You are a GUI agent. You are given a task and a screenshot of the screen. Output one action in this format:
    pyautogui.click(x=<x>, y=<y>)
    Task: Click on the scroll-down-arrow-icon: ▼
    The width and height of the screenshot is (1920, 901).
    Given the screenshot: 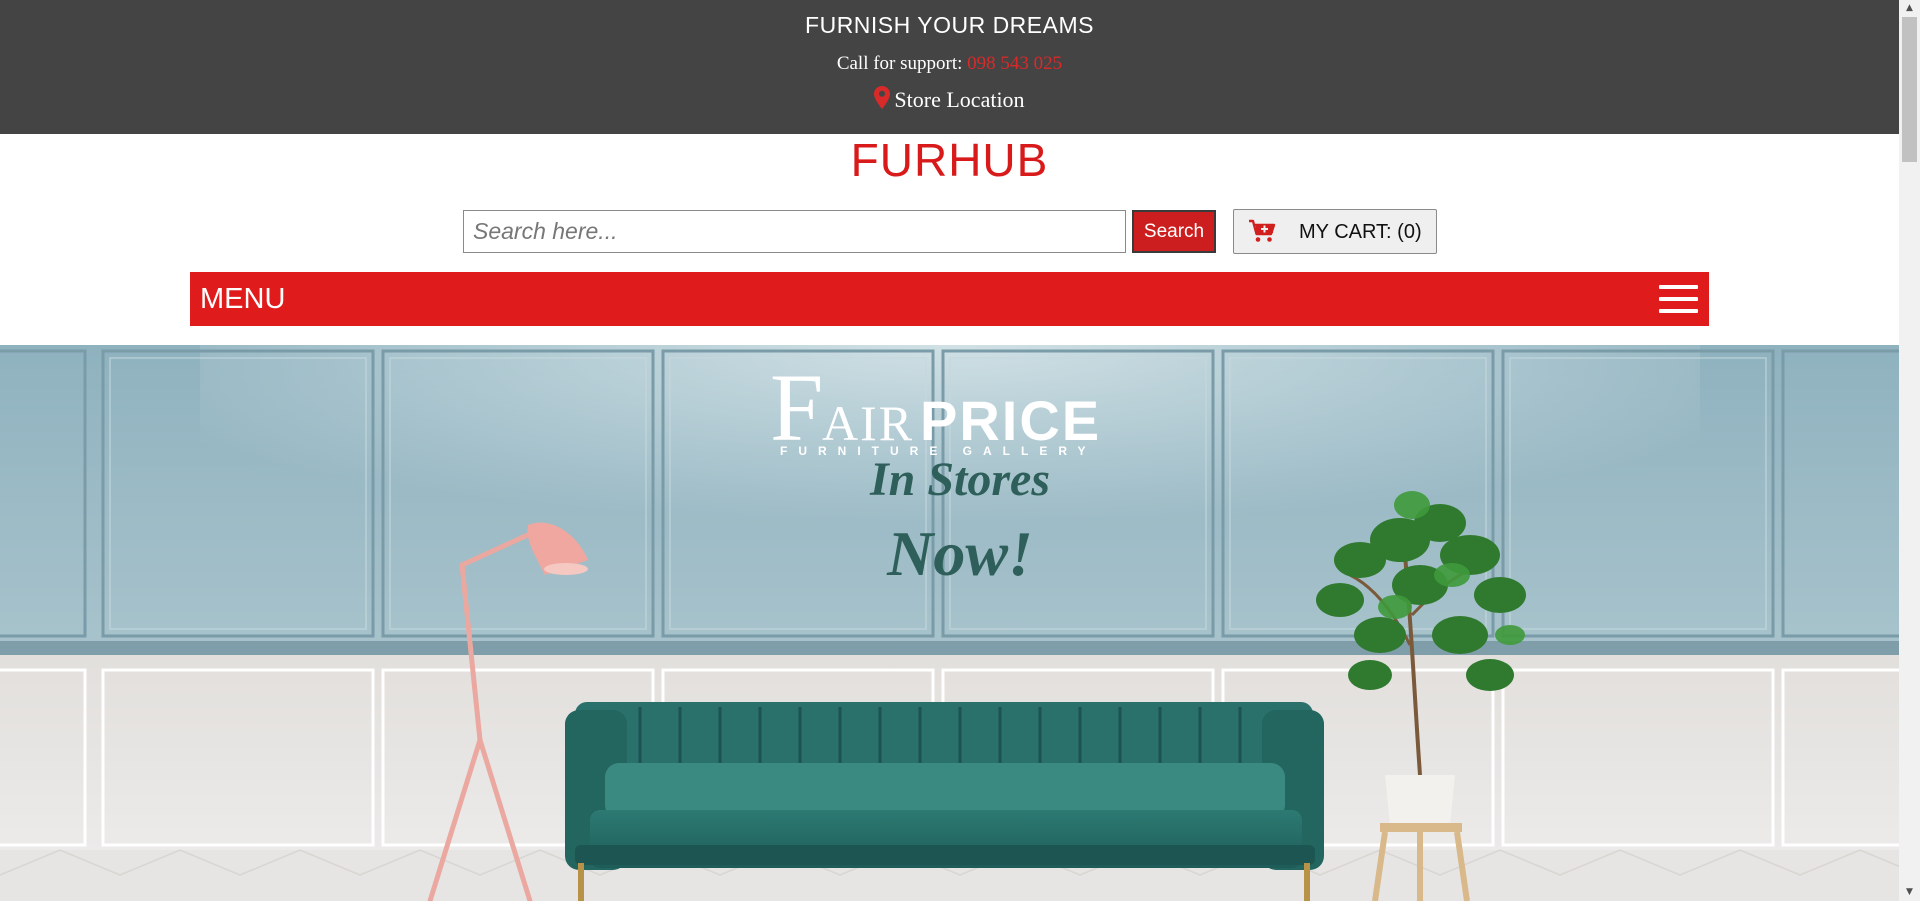 What is the action you would take?
    pyautogui.click(x=1909, y=892)
    